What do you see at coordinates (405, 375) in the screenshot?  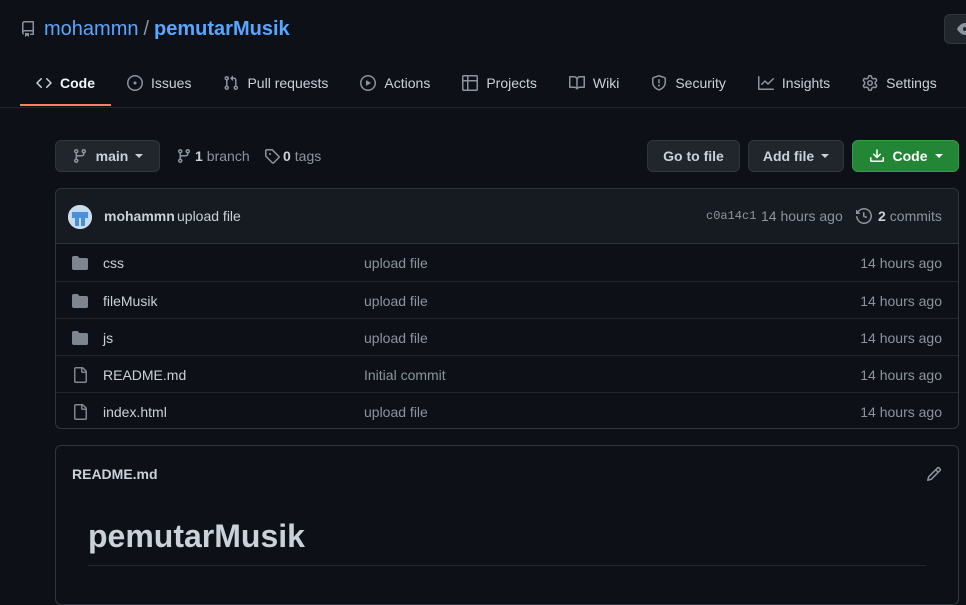 I see `file-commit-message-link: Initial commit` at bounding box center [405, 375].